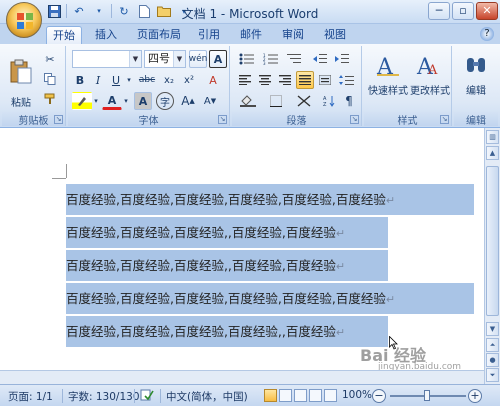  What do you see at coordinates (80, 80) in the screenshot?
I see `bold-button: B` at bounding box center [80, 80].